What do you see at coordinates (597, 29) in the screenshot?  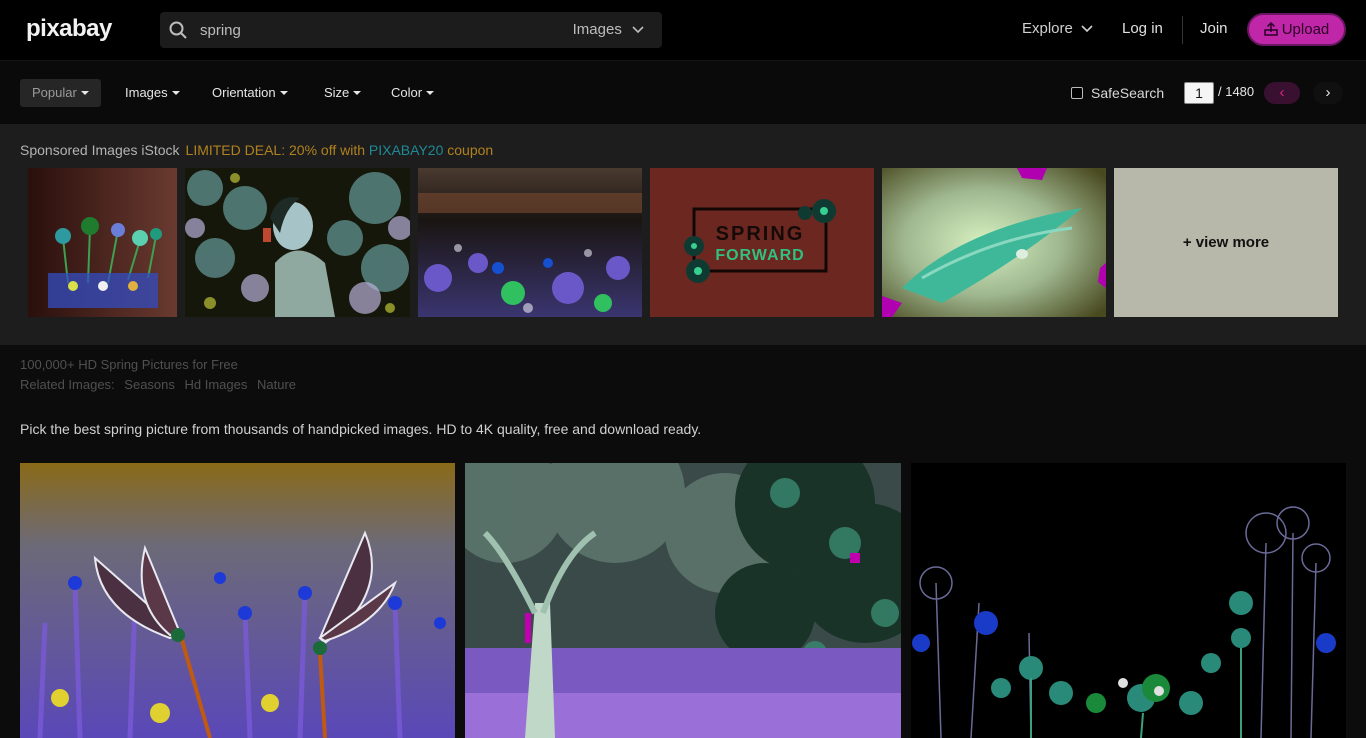 I see `search-type-label: Images` at bounding box center [597, 29].